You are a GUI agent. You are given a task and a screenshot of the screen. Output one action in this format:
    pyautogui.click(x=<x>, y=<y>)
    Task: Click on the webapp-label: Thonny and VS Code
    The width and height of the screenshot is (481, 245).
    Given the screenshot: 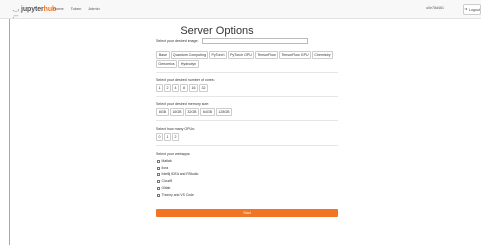 What is the action you would take?
    pyautogui.click(x=177, y=195)
    